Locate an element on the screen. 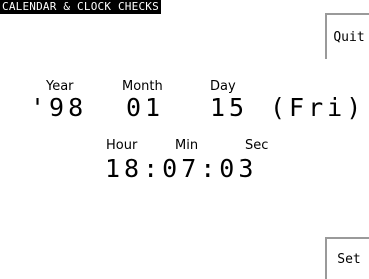 This screenshot has width=369, height=279. day-value: 15 is located at coordinates (229, 107).